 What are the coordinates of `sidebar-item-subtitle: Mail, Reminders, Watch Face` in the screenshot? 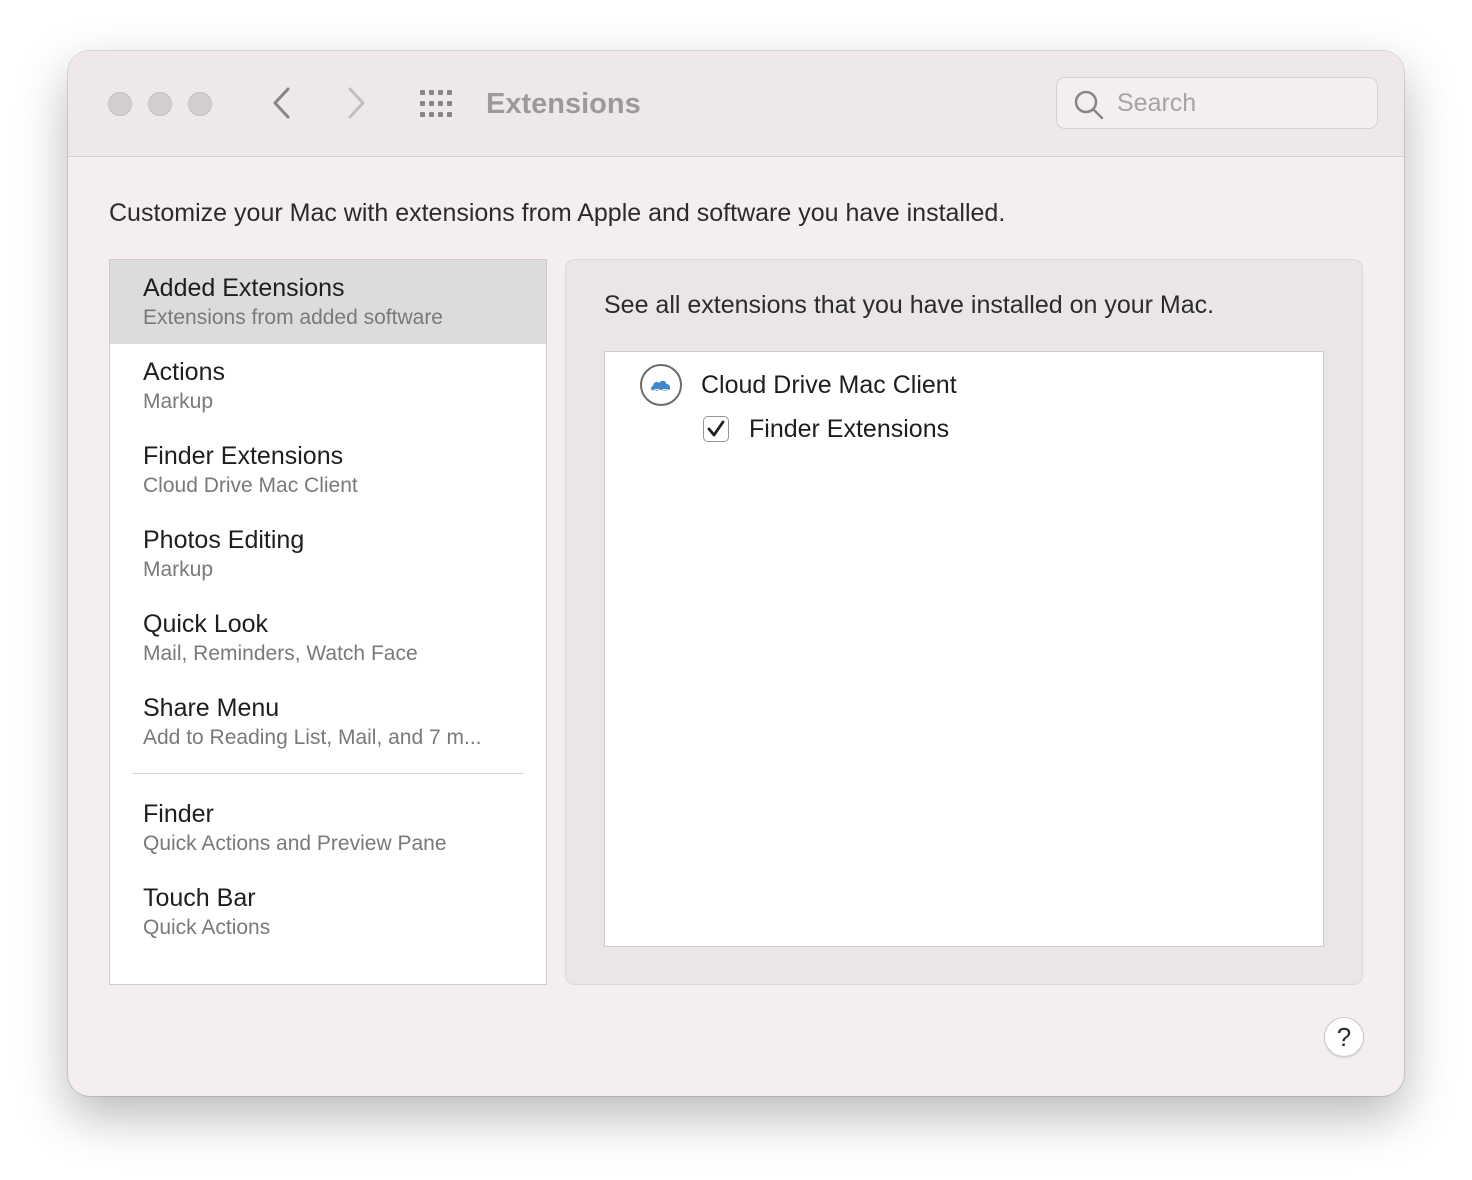 It's located at (280, 653).